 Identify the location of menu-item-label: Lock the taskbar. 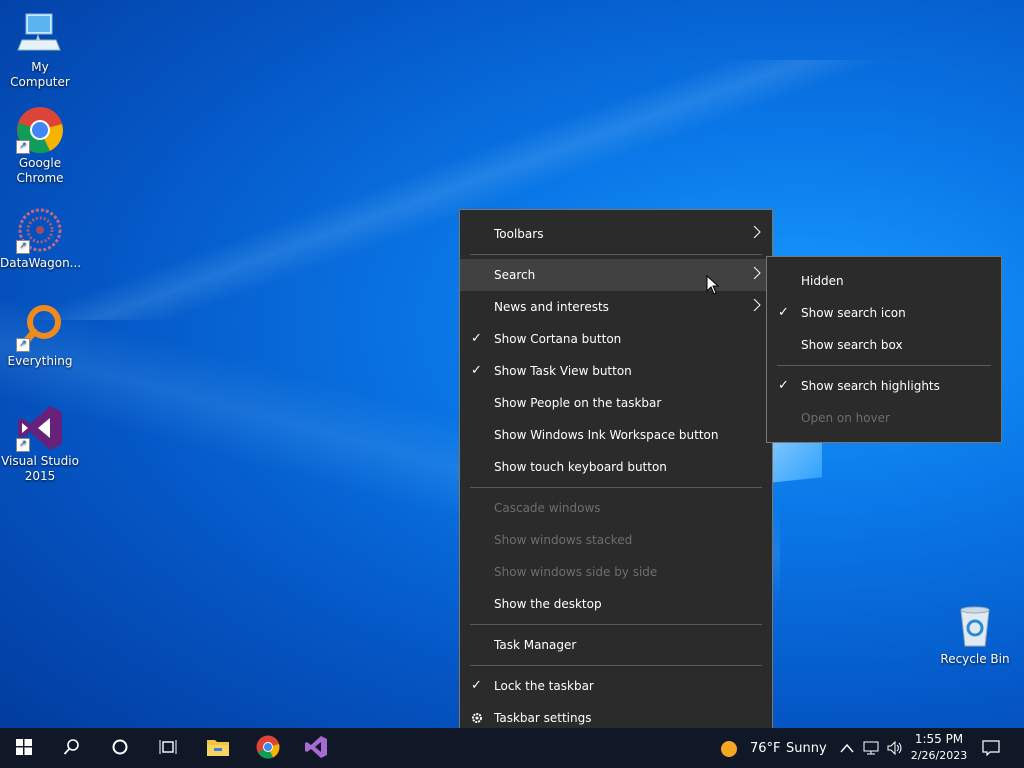
(544, 686).